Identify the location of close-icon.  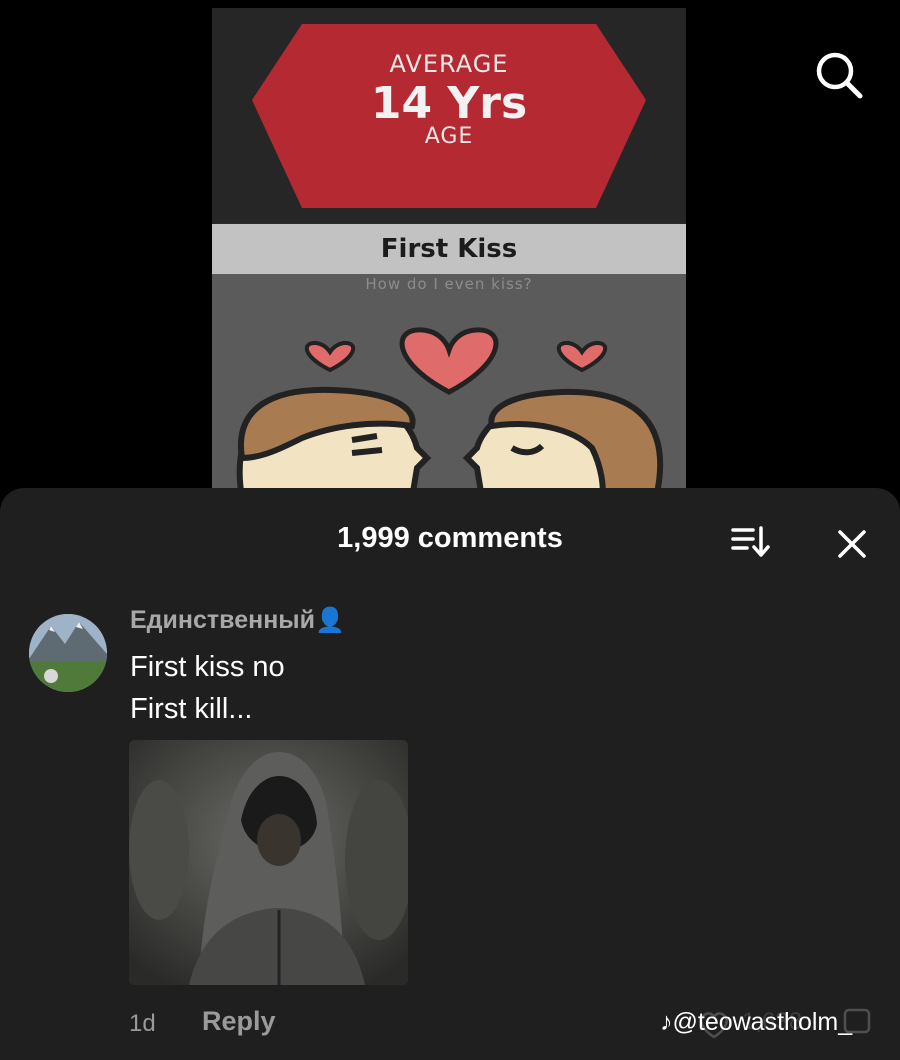
(852, 544).